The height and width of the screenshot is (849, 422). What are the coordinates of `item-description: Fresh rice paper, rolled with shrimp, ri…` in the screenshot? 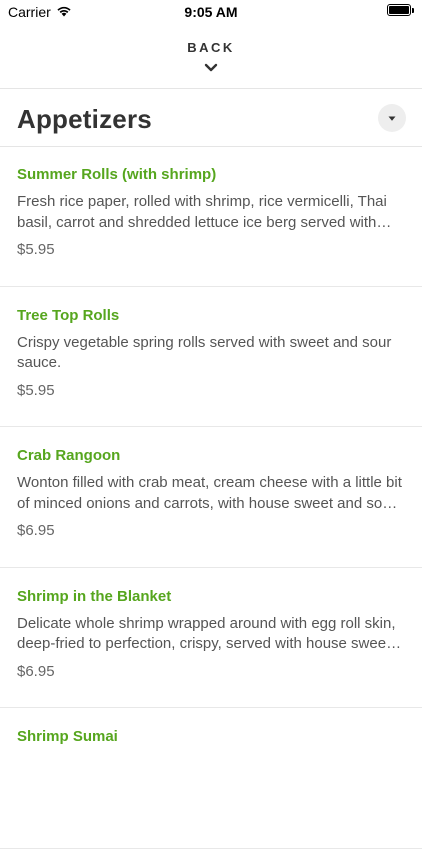 It's located at (202, 212).